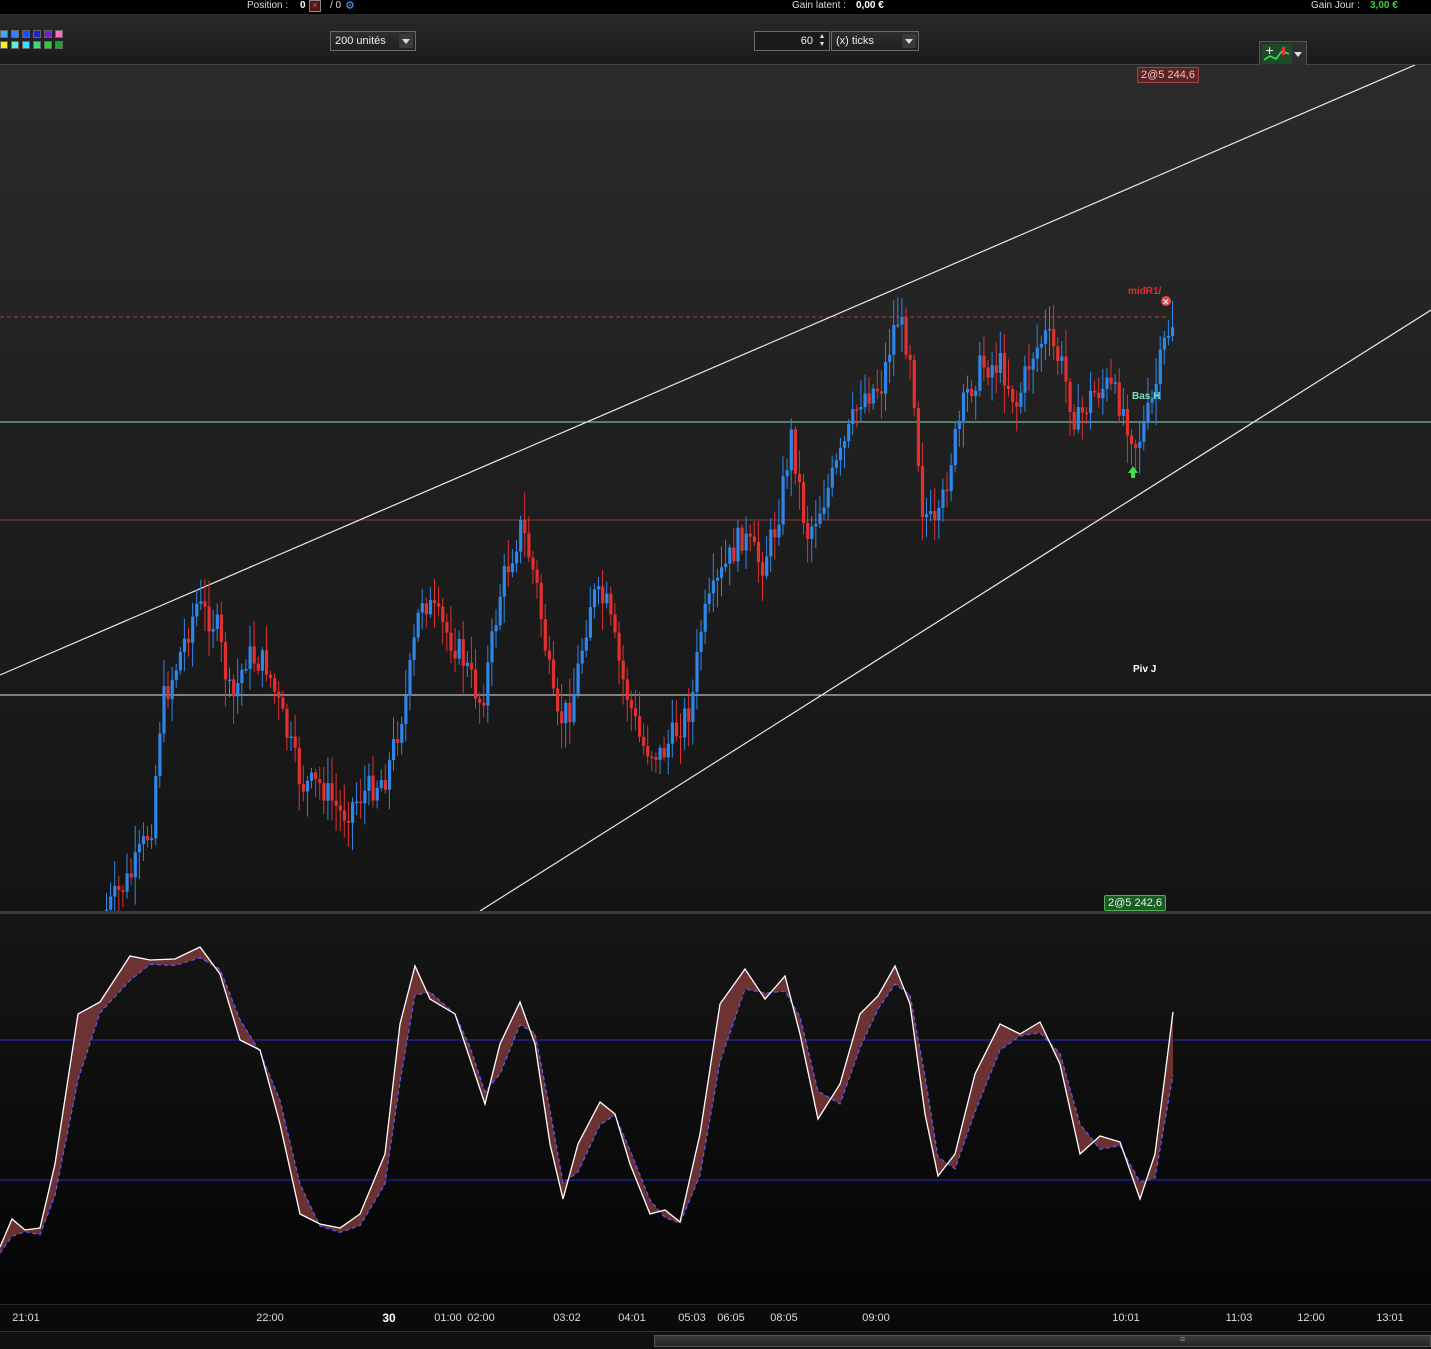  What do you see at coordinates (315, 6) in the screenshot?
I see `close-position-icon: ✕` at bounding box center [315, 6].